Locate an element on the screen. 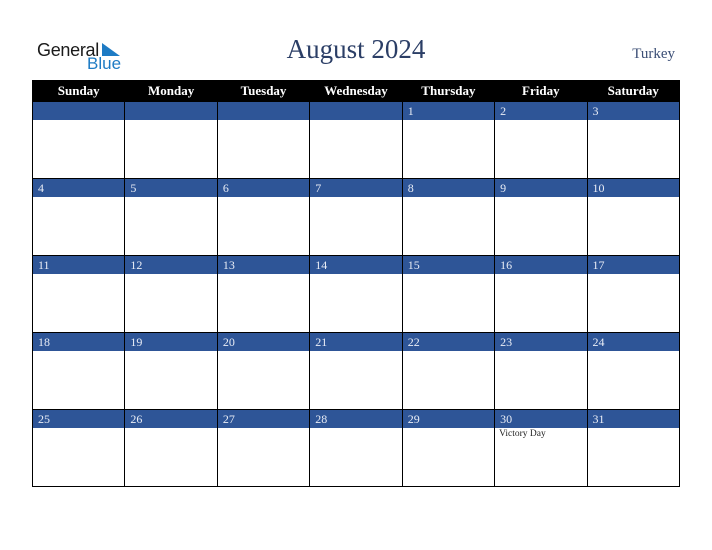 This screenshot has width=712, height=550. day-cell: 4 is located at coordinates (78, 217).